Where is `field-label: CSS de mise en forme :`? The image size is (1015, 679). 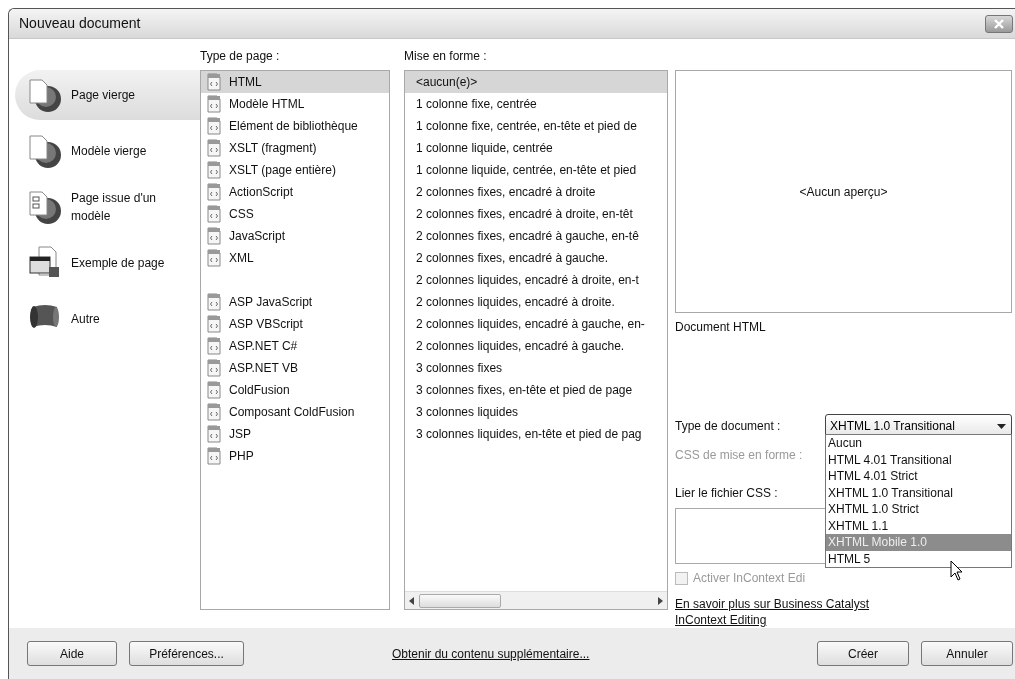 field-label: CSS de mise en forme : is located at coordinates (739, 456).